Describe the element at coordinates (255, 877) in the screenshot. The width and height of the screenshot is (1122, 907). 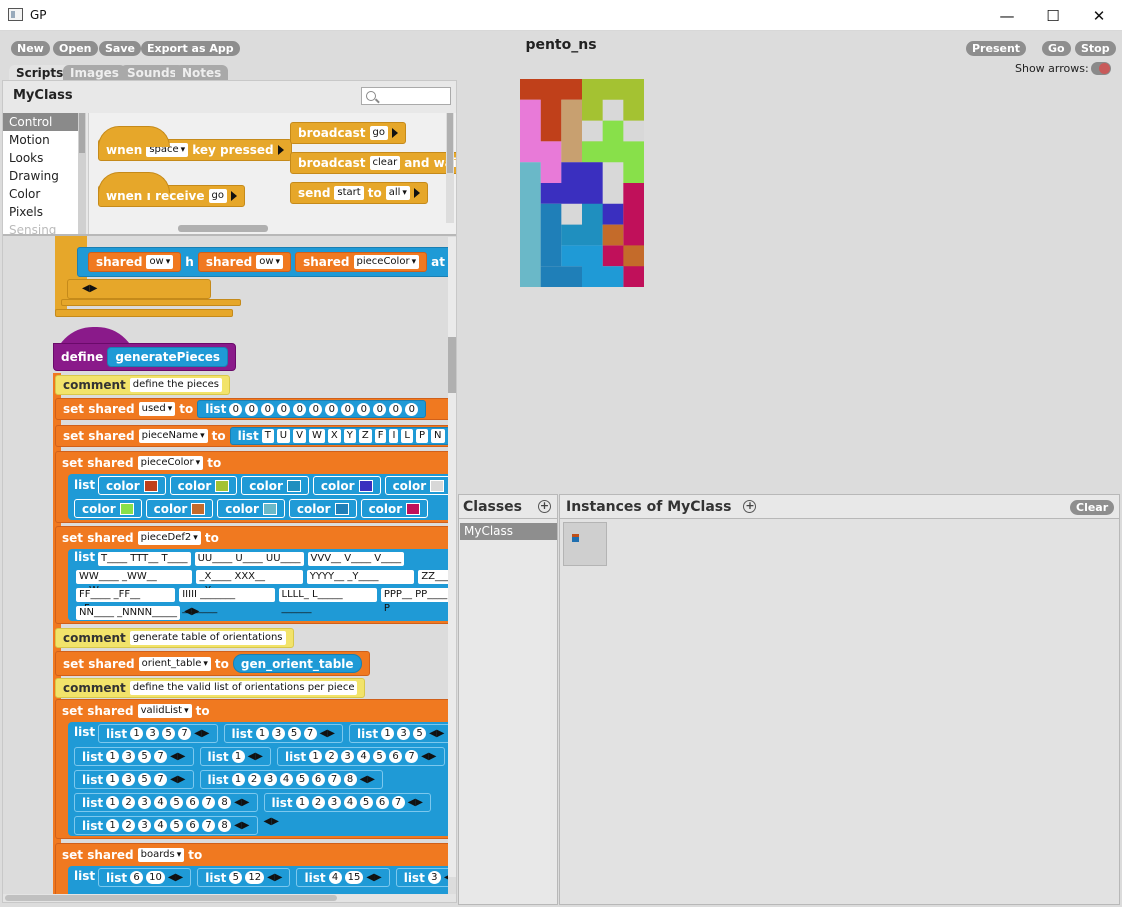
I see `list-item-slot: 12` at that location.